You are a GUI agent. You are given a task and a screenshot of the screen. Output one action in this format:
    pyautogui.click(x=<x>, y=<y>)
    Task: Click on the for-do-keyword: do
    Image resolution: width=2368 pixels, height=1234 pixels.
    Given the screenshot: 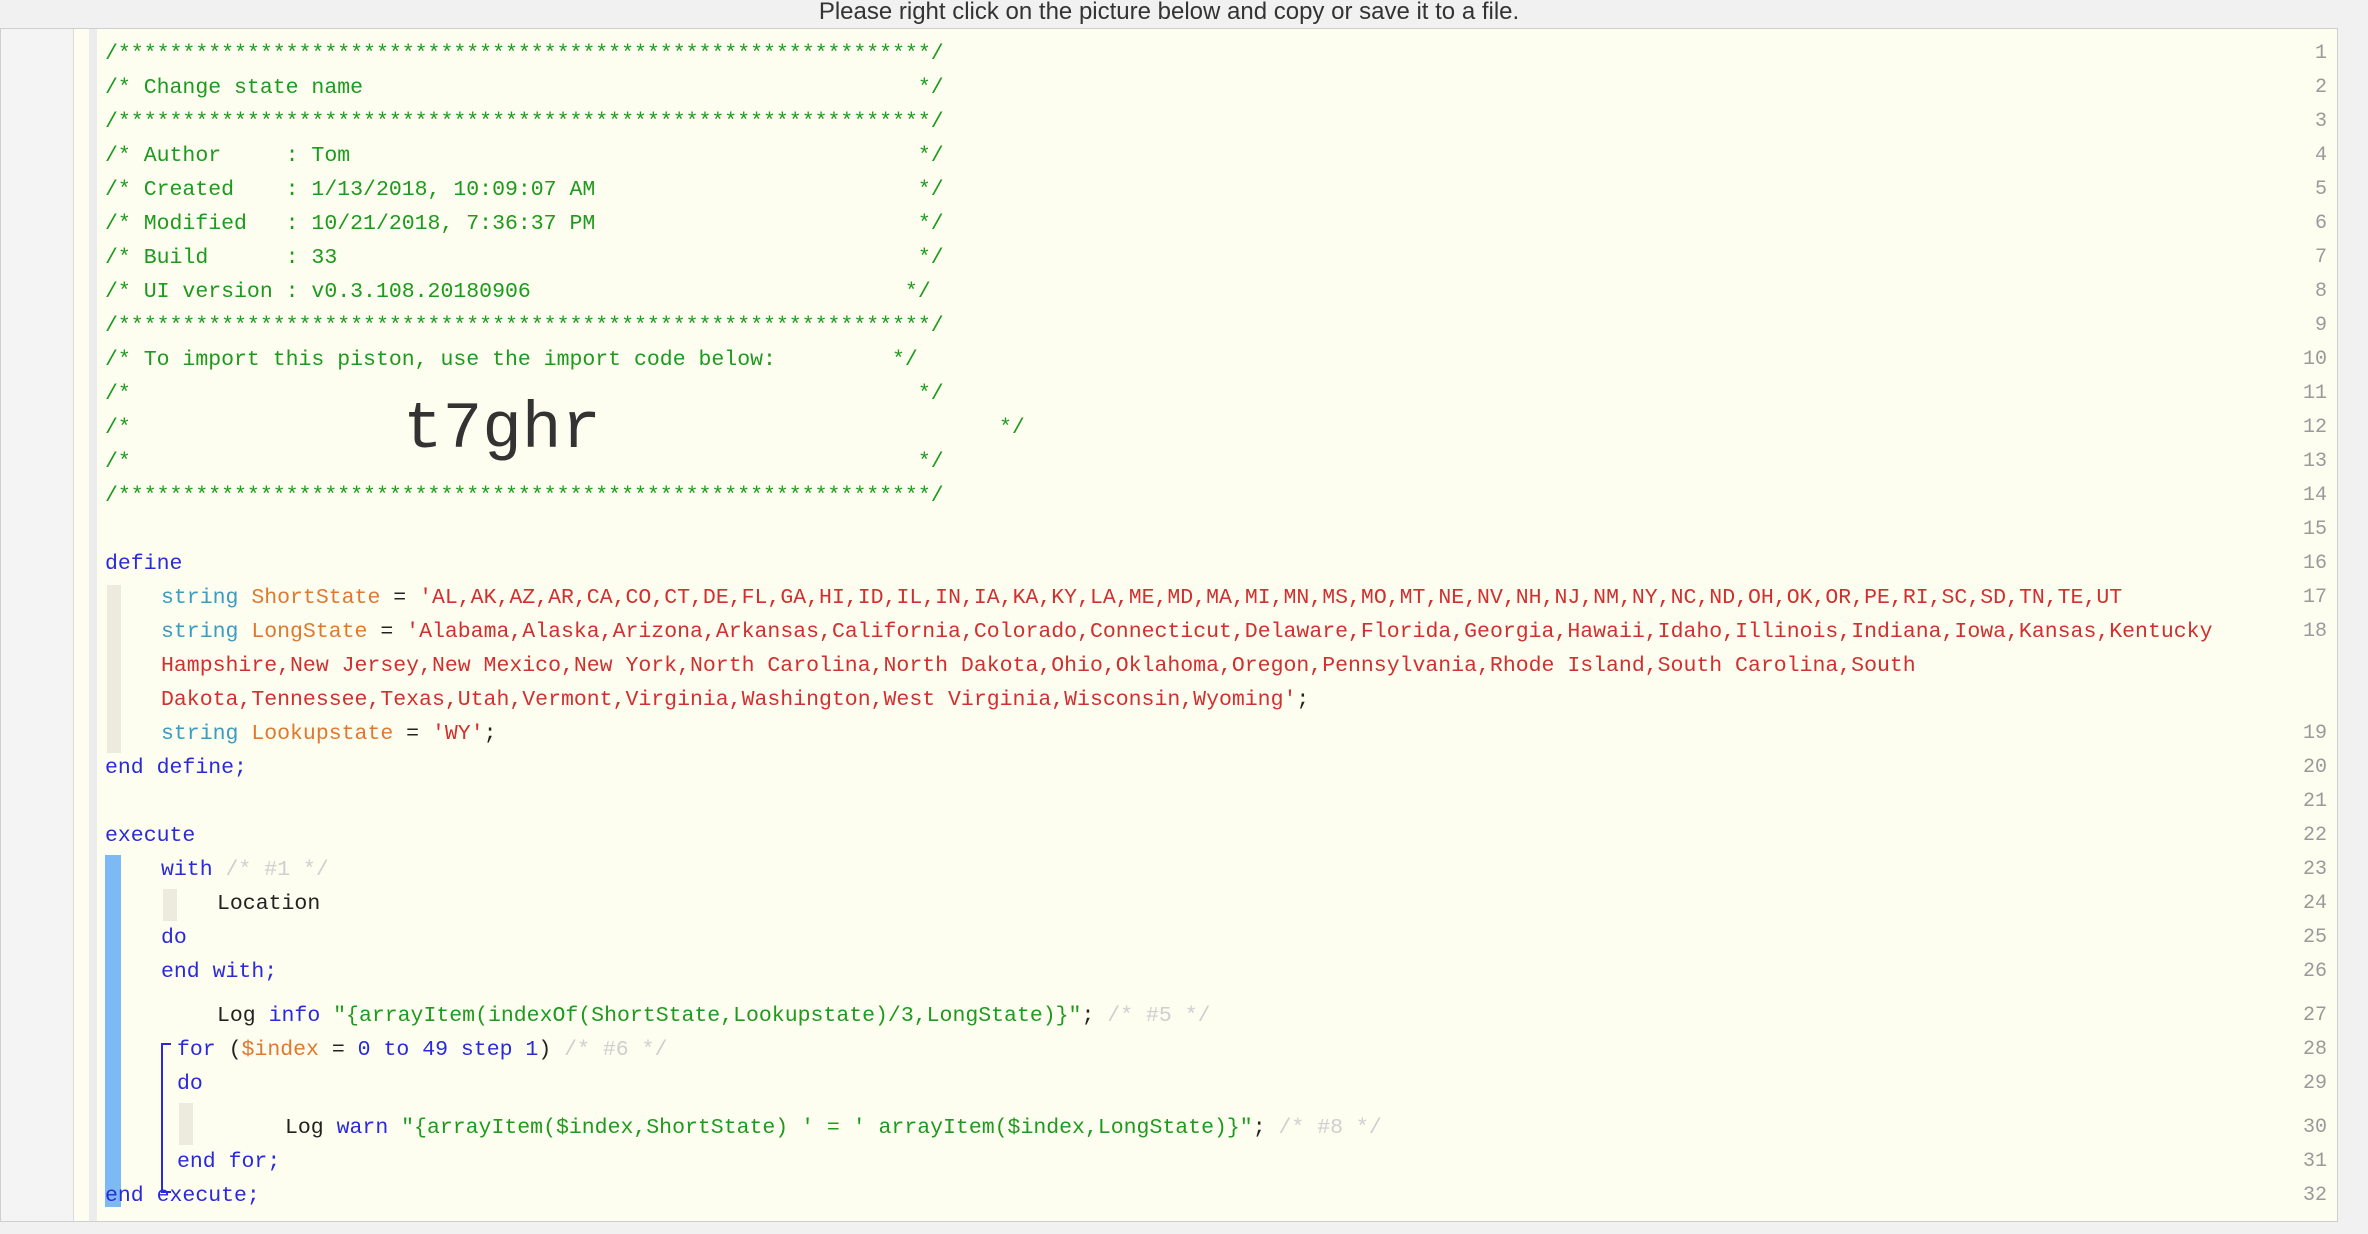 What is the action you would take?
    pyautogui.click(x=190, y=1084)
    